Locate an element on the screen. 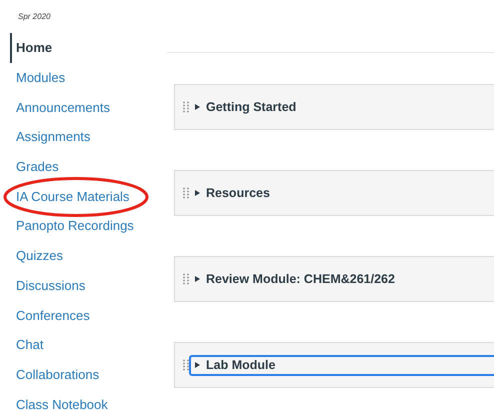  nav-link: Home is located at coordinates (31, 48).